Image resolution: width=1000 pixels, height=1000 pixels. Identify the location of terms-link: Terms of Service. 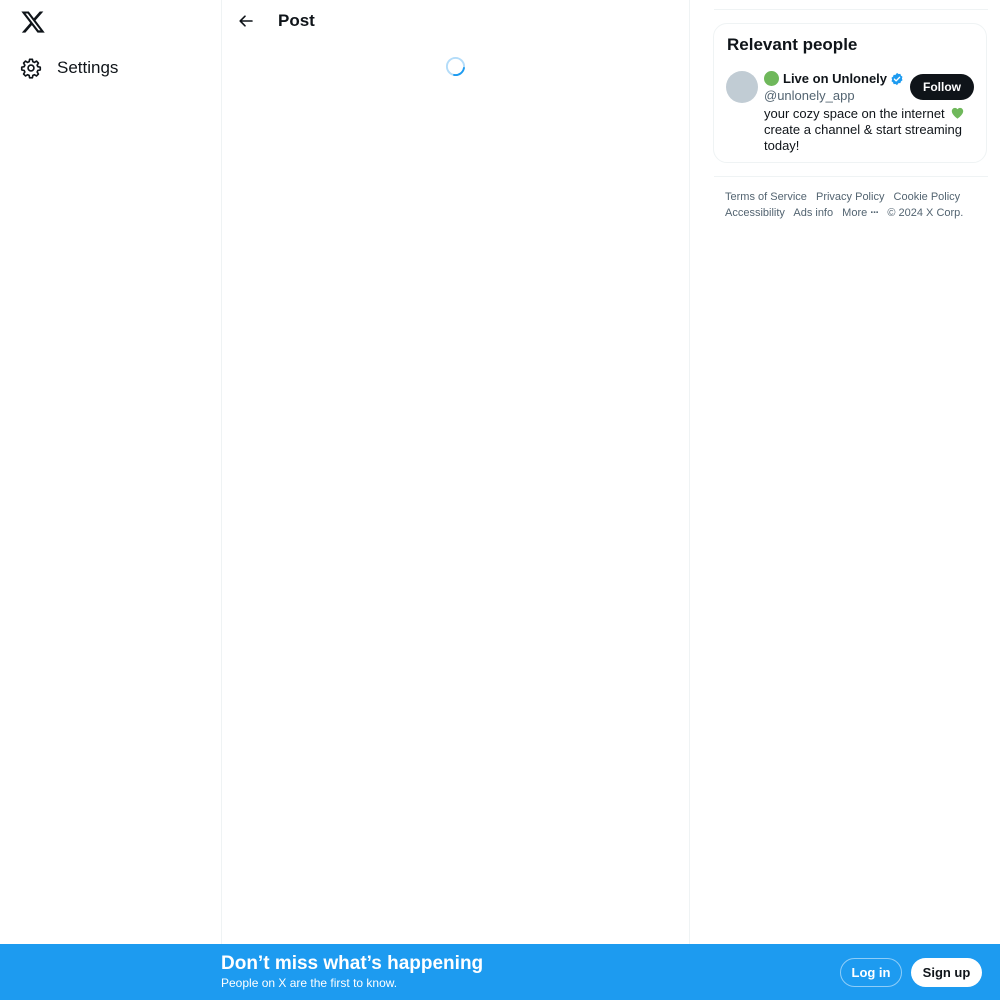
(766, 197).